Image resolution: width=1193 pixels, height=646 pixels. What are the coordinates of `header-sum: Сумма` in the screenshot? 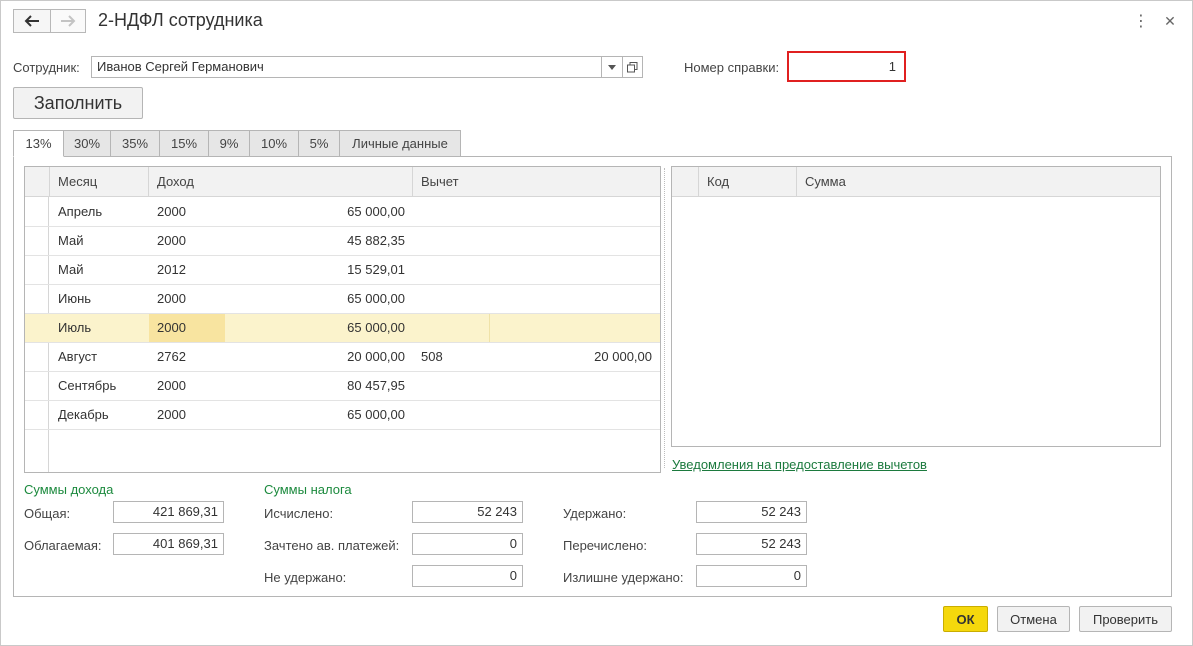 It's located at (978, 182).